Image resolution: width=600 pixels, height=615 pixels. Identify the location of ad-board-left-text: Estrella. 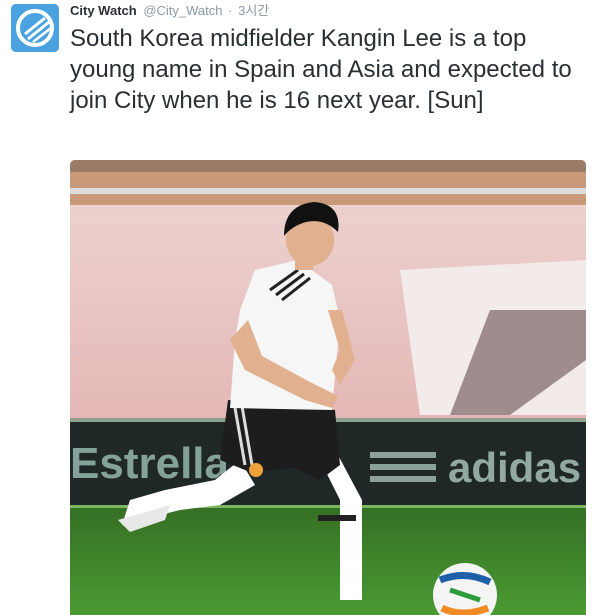
(150, 463).